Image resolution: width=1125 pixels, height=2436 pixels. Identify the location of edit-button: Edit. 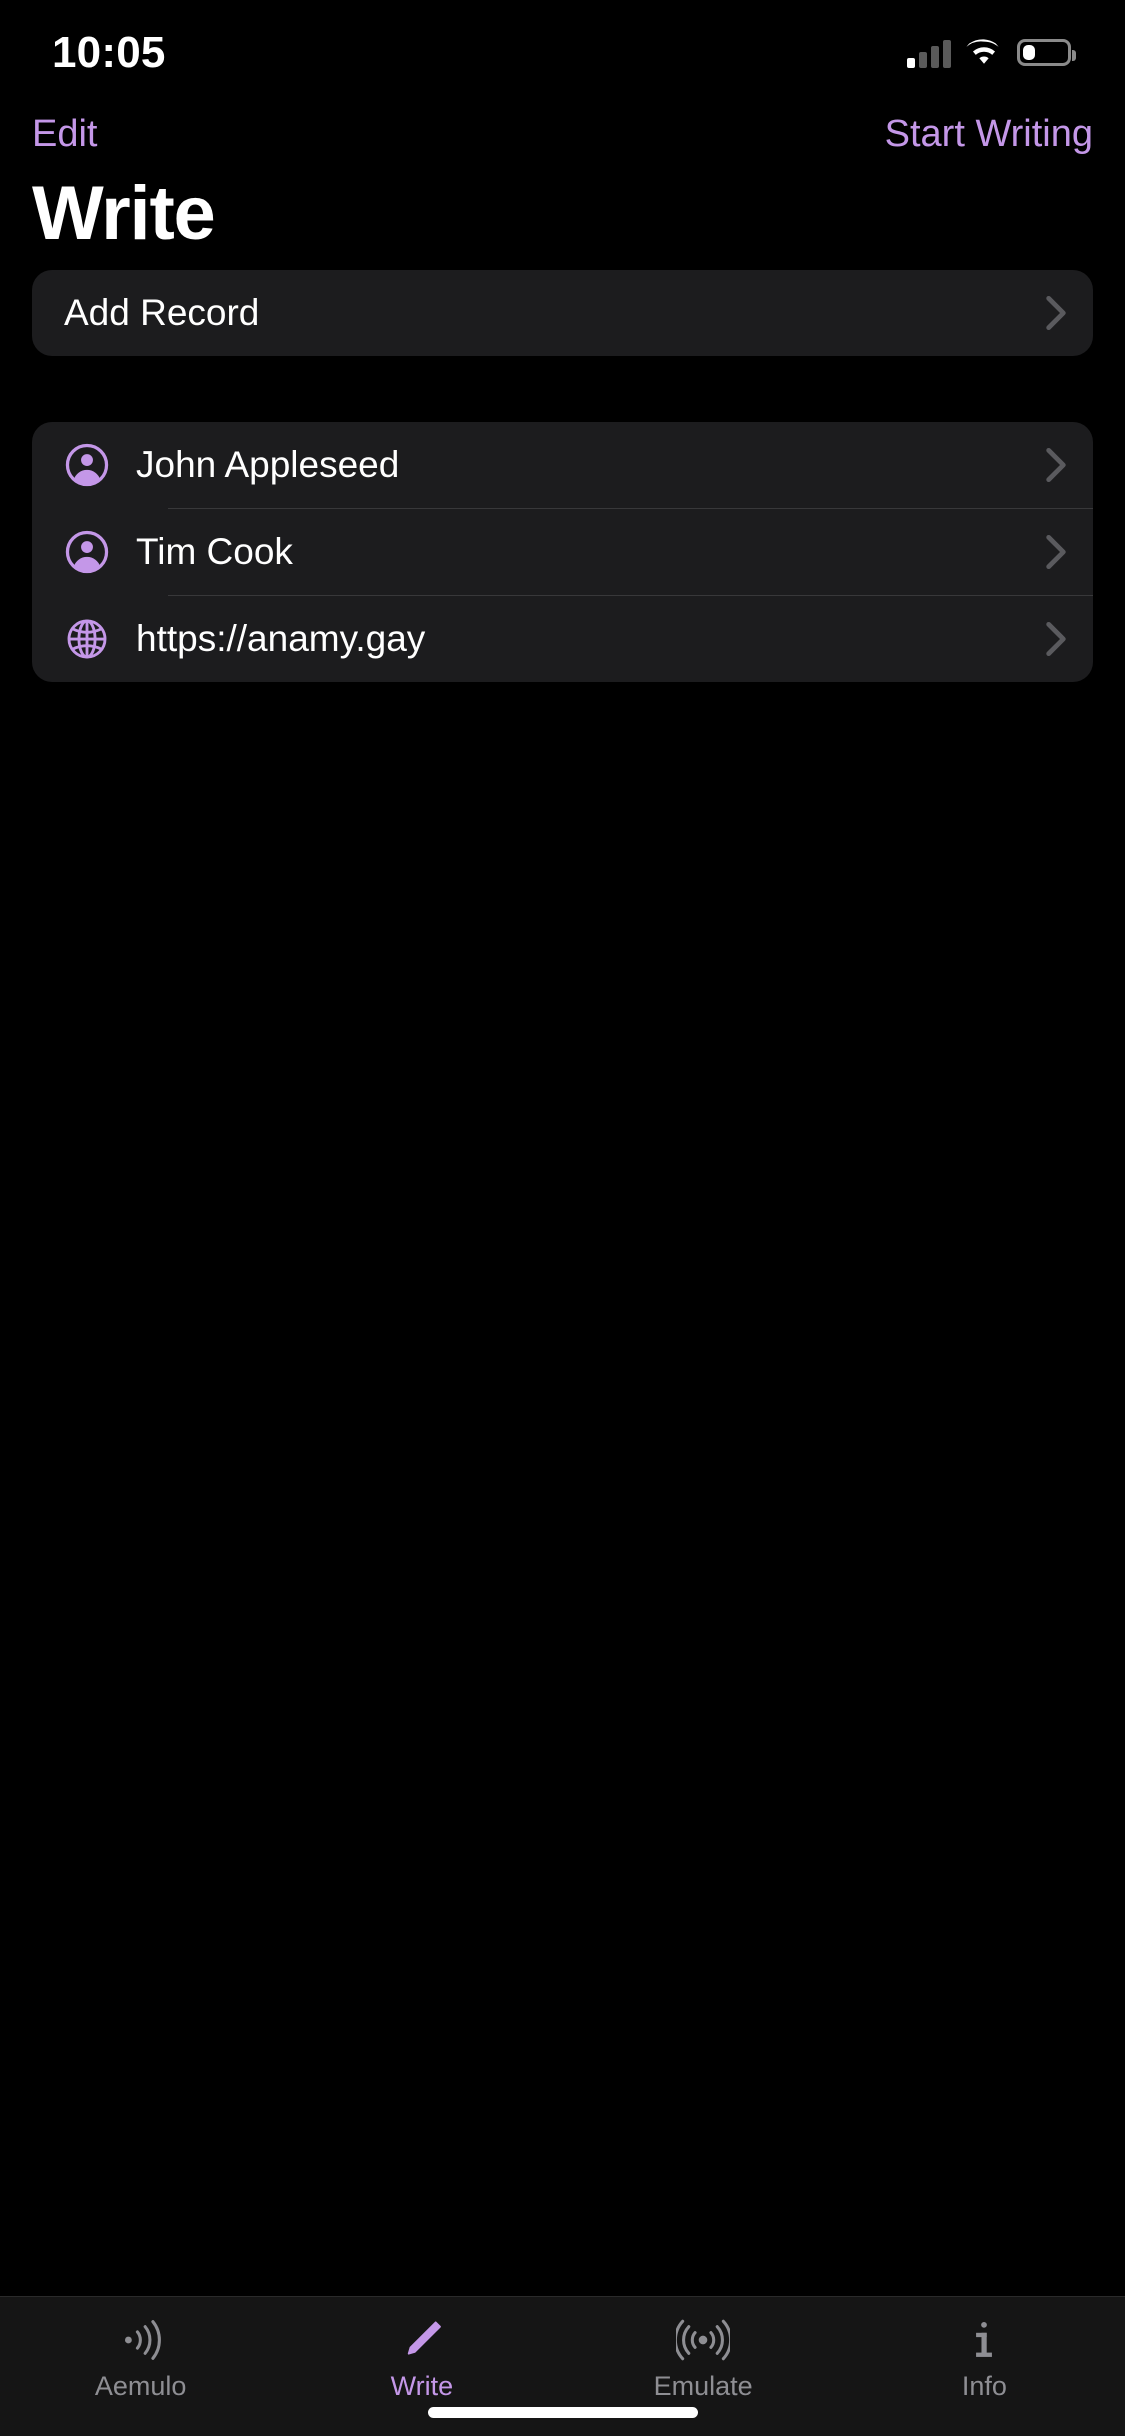
(64, 134).